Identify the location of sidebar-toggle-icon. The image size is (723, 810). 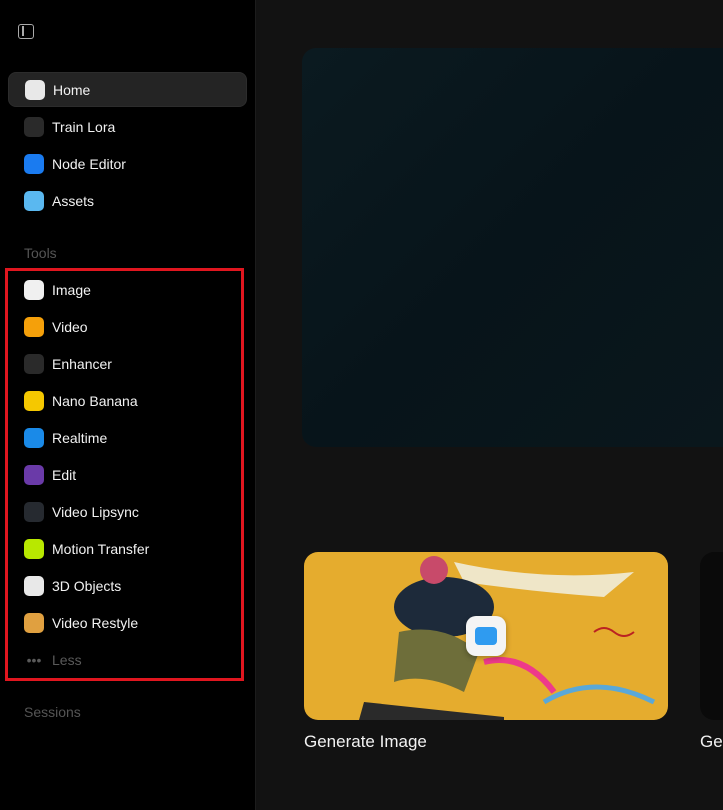
(26, 31).